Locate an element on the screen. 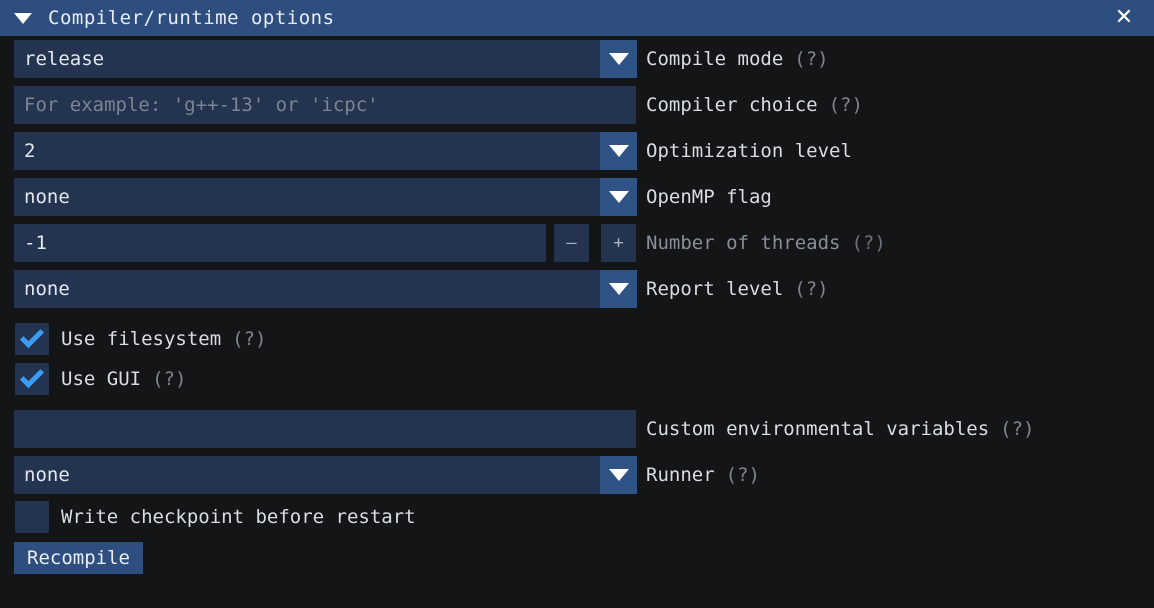 The image size is (1154, 608). use-gui-label: Use GUI (?) is located at coordinates (123, 379).